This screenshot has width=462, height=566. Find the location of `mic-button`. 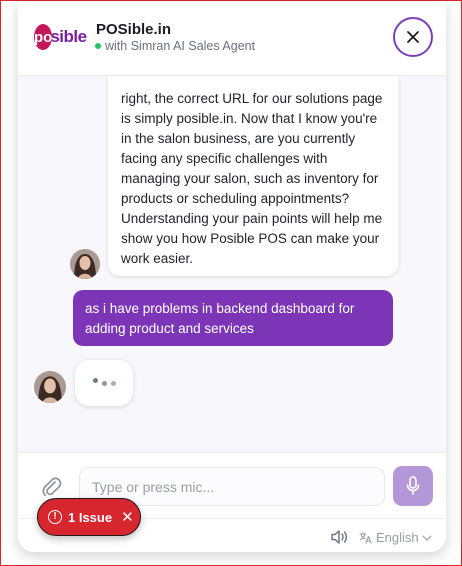

mic-button is located at coordinates (413, 486).